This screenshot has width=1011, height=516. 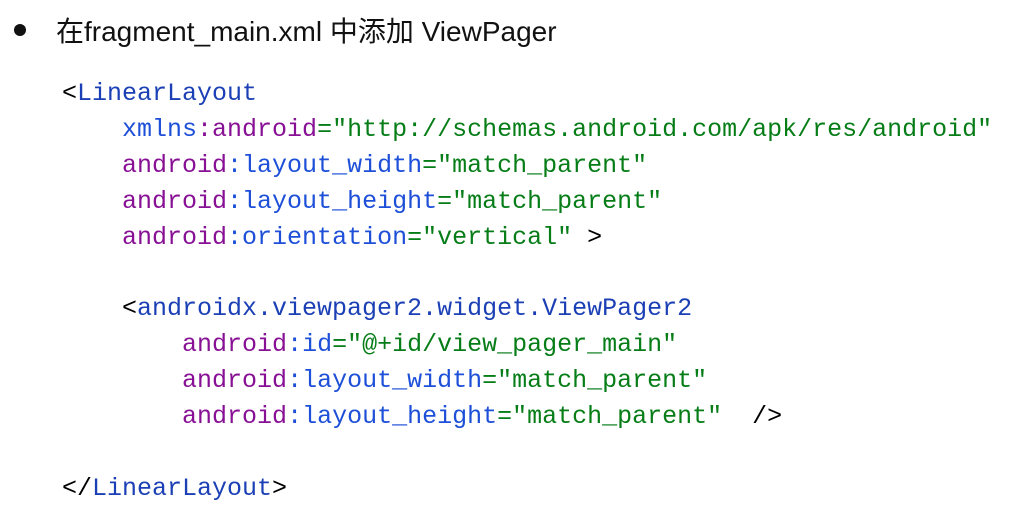 I want to click on code-line: </LinearLayout>, so click(x=527, y=489).